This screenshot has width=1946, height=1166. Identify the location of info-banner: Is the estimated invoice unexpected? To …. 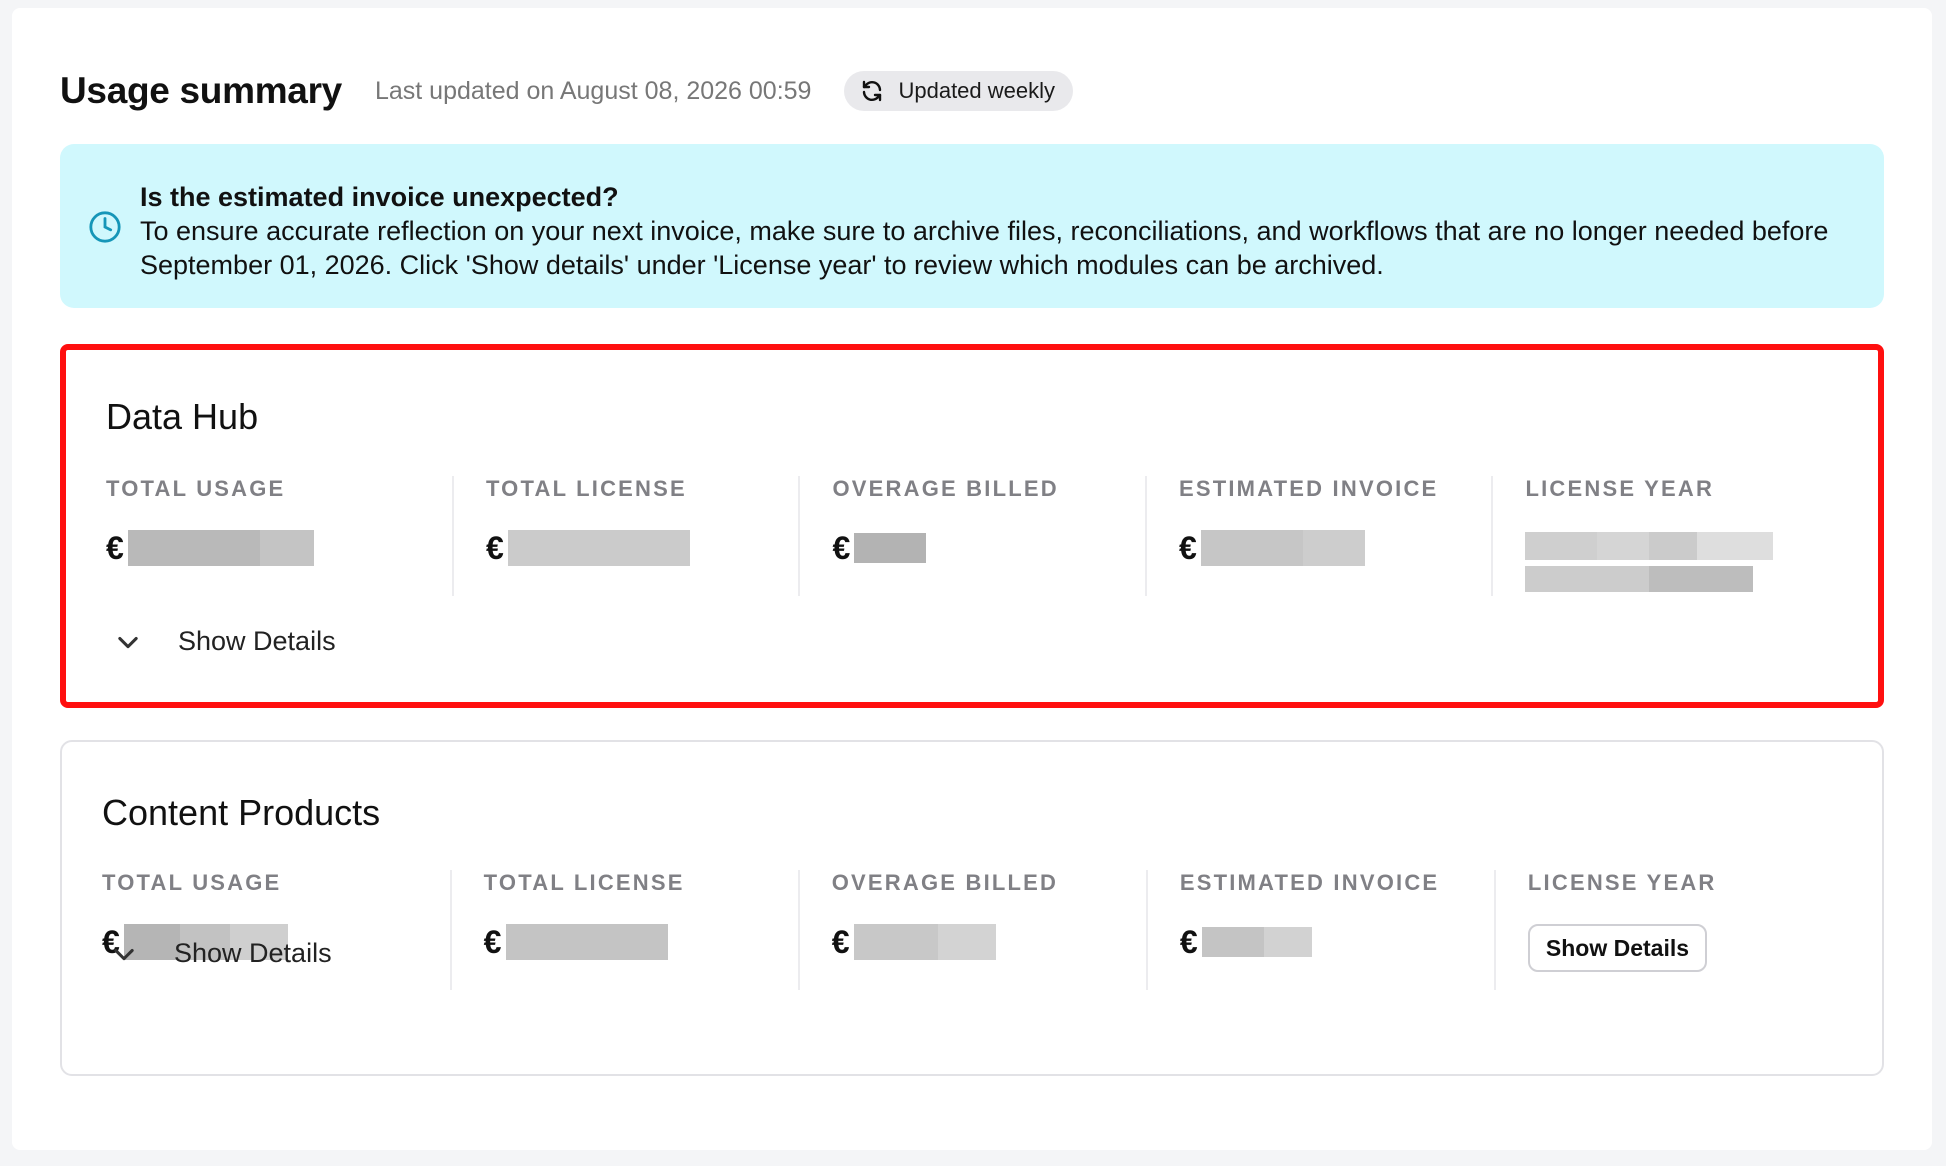
(972, 226).